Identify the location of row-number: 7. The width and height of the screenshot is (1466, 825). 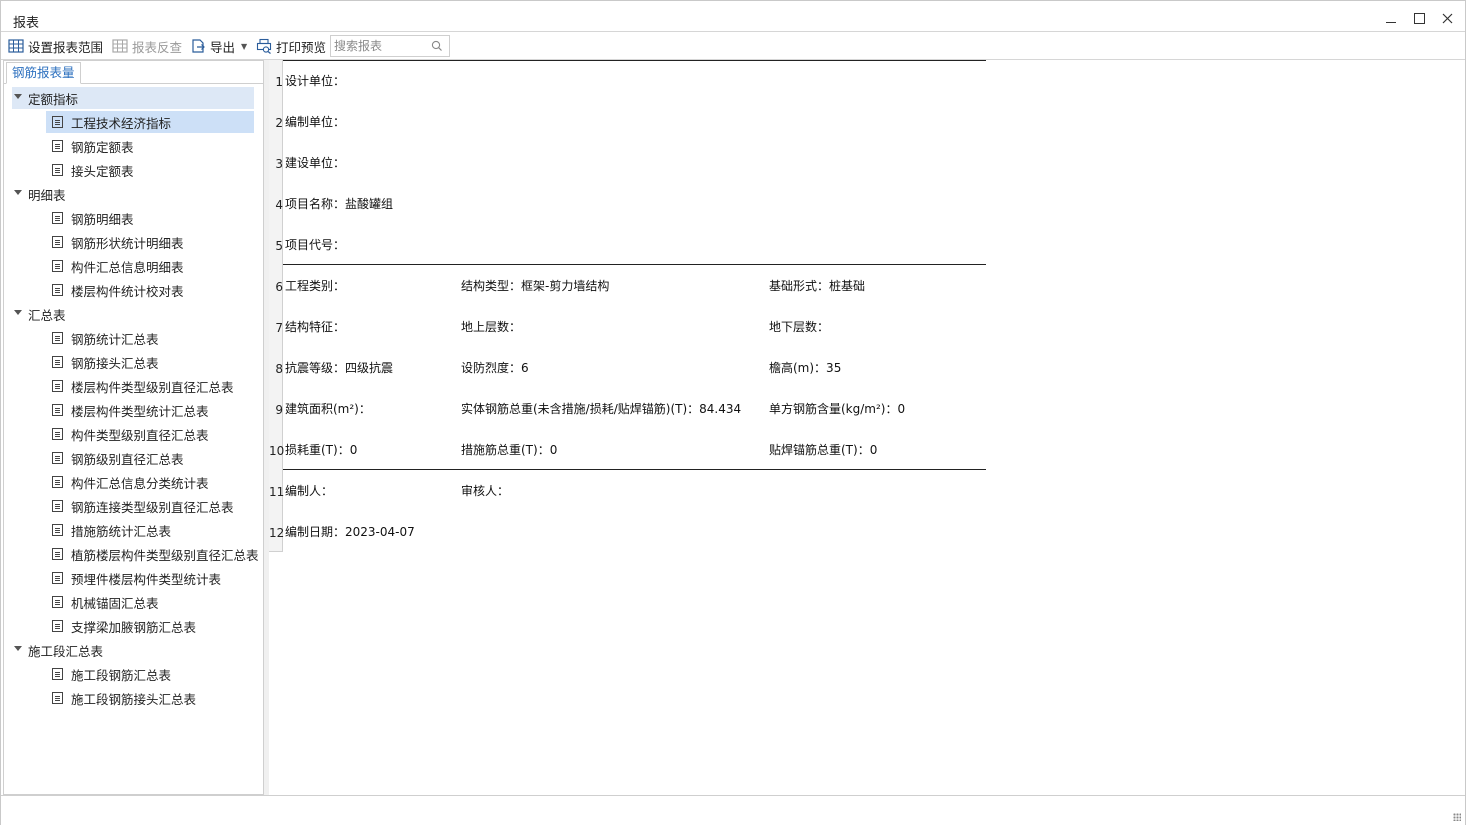
(279, 328).